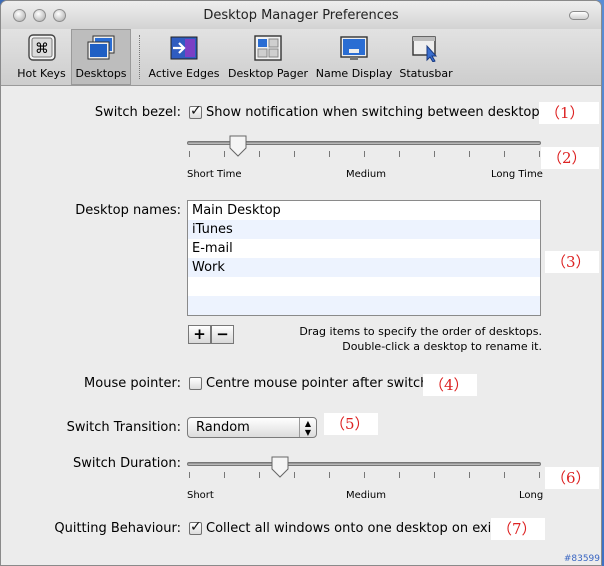 This screenshot has width=604, height=566. Describe the element at coordinates (517, 174) in the screenshot. I see `bezel-slider-max-label: Long Time` at that location.